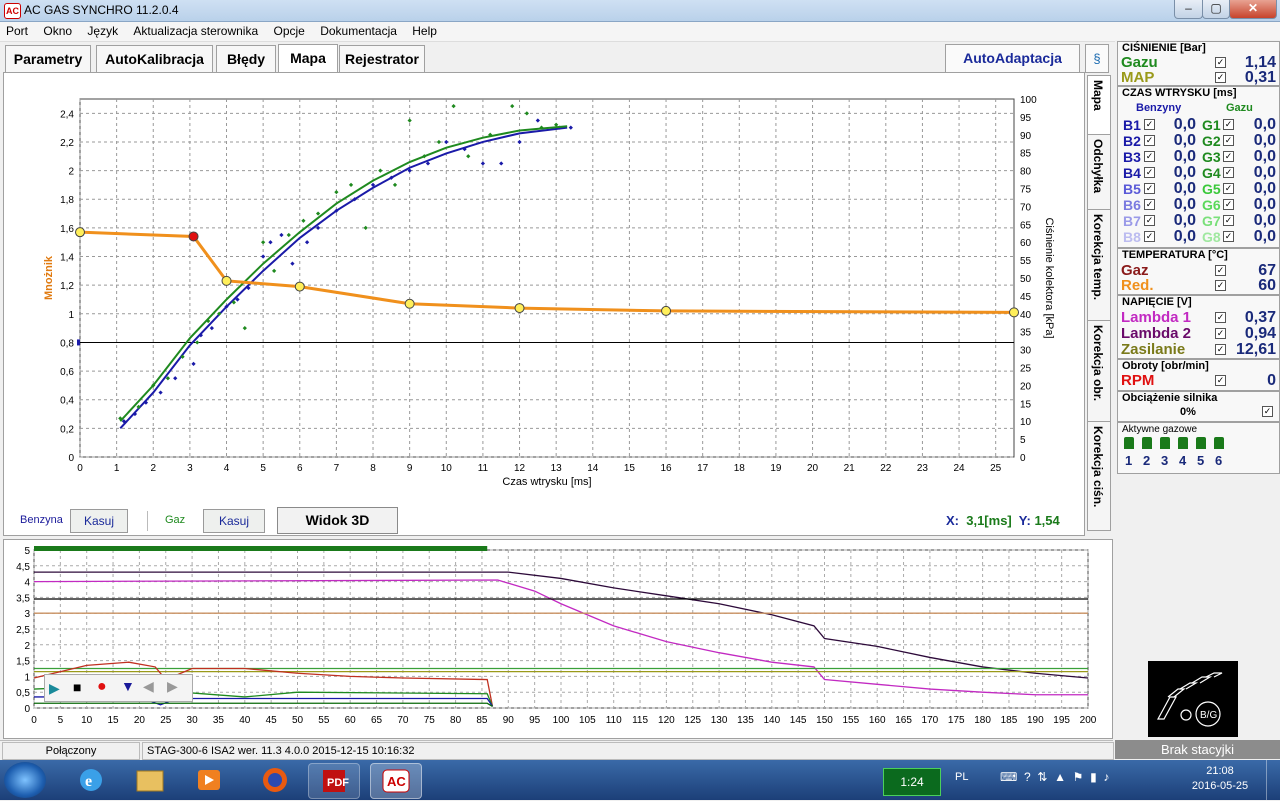 Image resolution: width=1280 pixels, height=801 pixels. Describe the element at coordinates (150, 780) in the screenshot. I see `folder-icon` at that location.